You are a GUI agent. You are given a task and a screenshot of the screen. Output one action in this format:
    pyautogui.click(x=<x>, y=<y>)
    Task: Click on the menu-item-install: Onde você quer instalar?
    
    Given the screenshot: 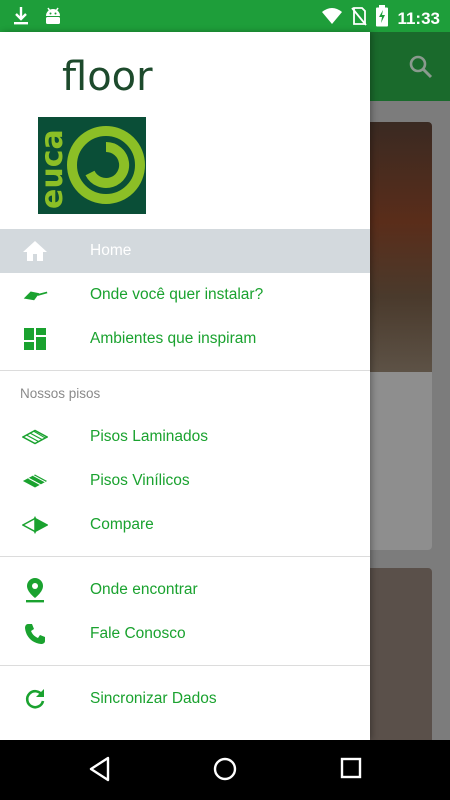 What is the action you would take?
    pyautogui.click(x=185, y=295)
    